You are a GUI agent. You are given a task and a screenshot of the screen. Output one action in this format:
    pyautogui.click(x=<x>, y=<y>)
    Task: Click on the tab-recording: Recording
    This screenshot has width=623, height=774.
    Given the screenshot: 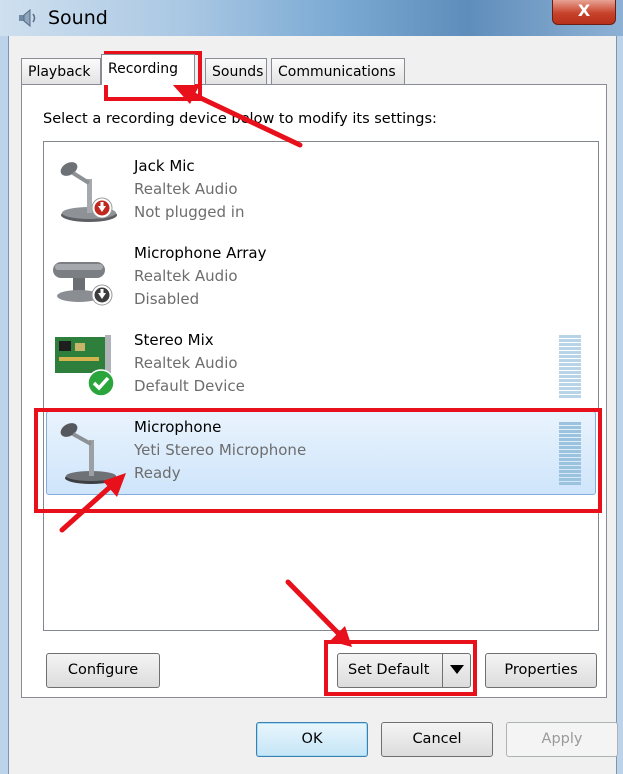 What is the action you would take?
    pyautogui.click(x=148, y=69)
    